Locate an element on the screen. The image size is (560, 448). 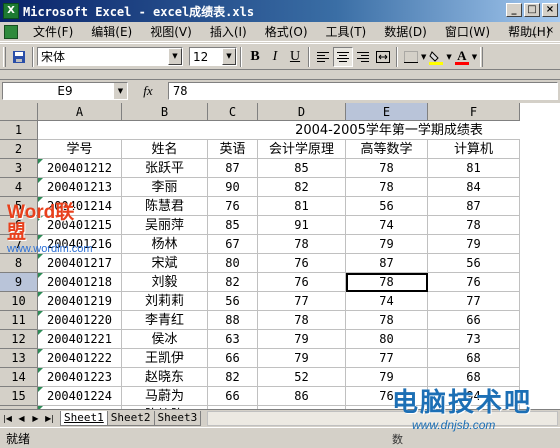
row-header: 9 is located at coordinates (19, 282).